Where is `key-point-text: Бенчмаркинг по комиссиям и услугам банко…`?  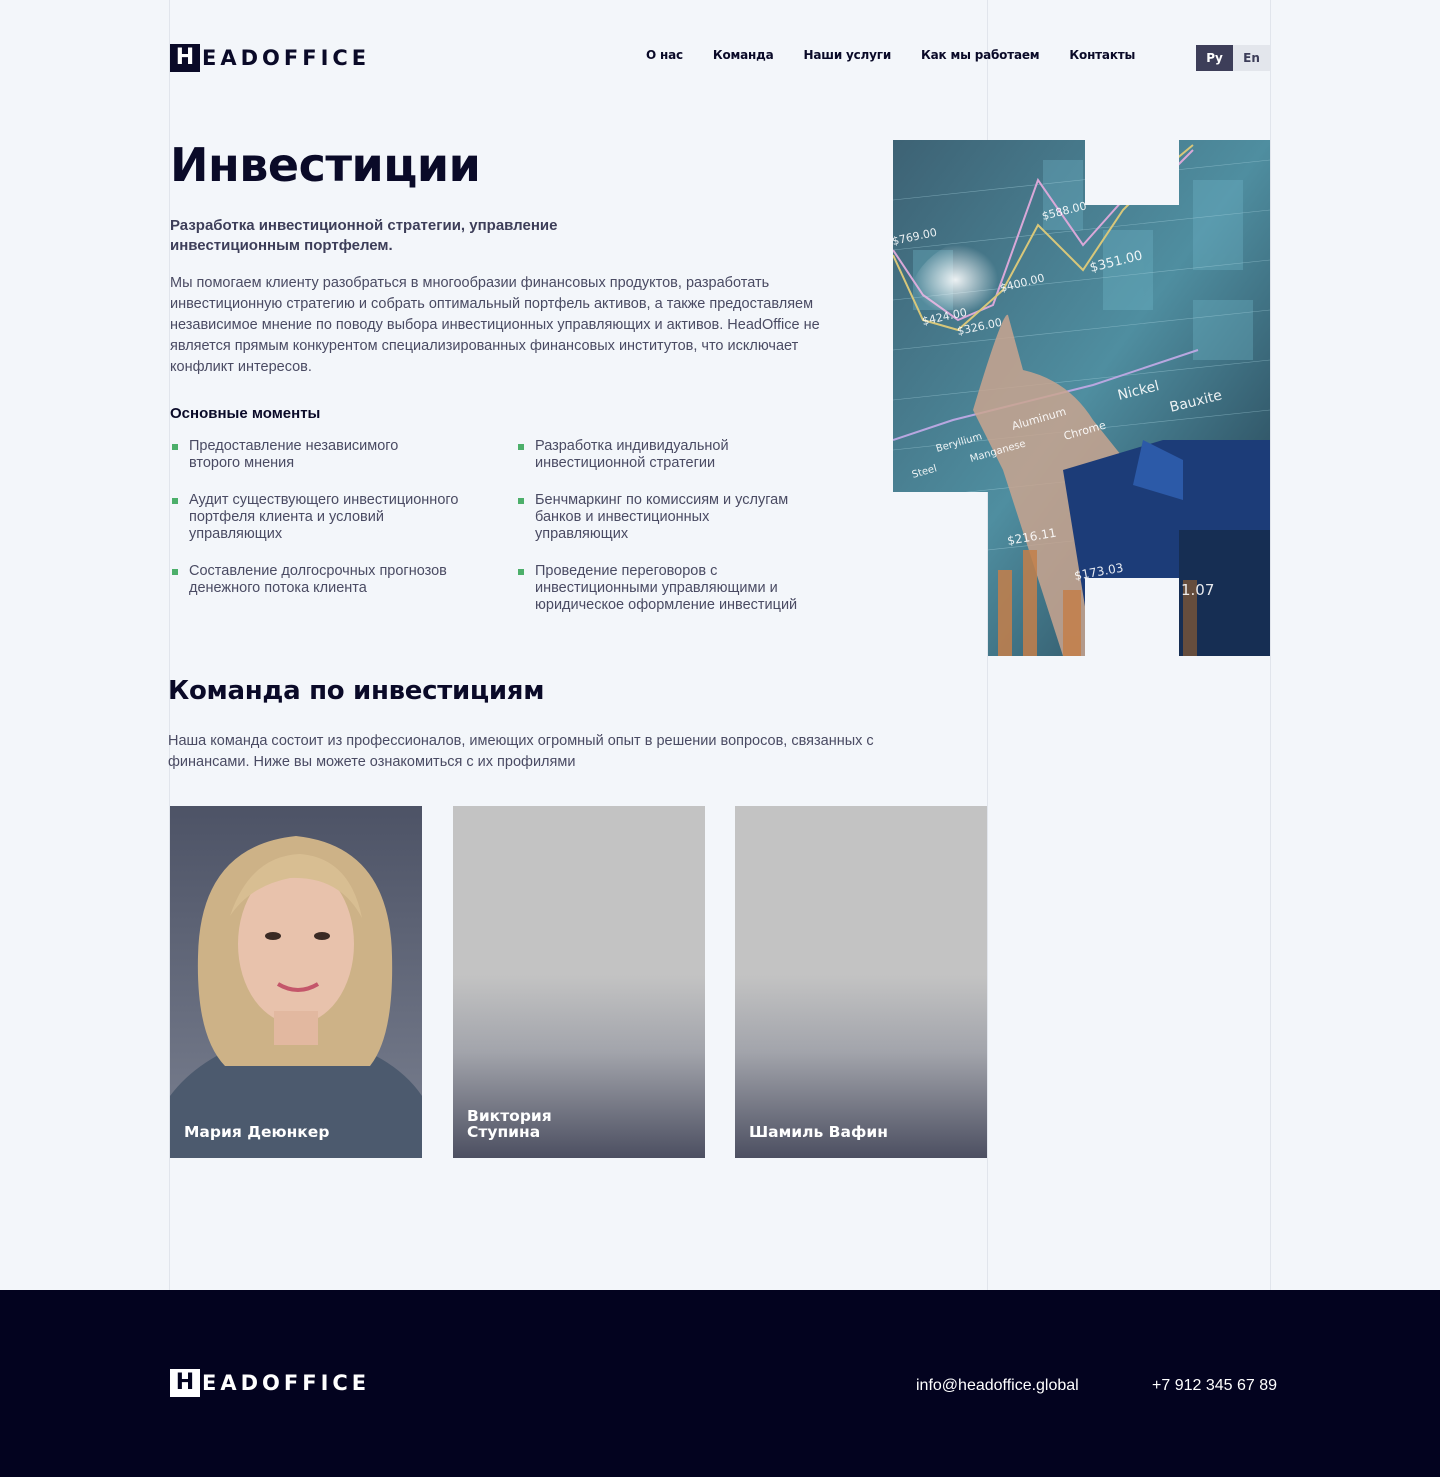 key-point-text: Бенчмаркинг по комиссиям и услугам банко… is located at coordinates (662, 517).